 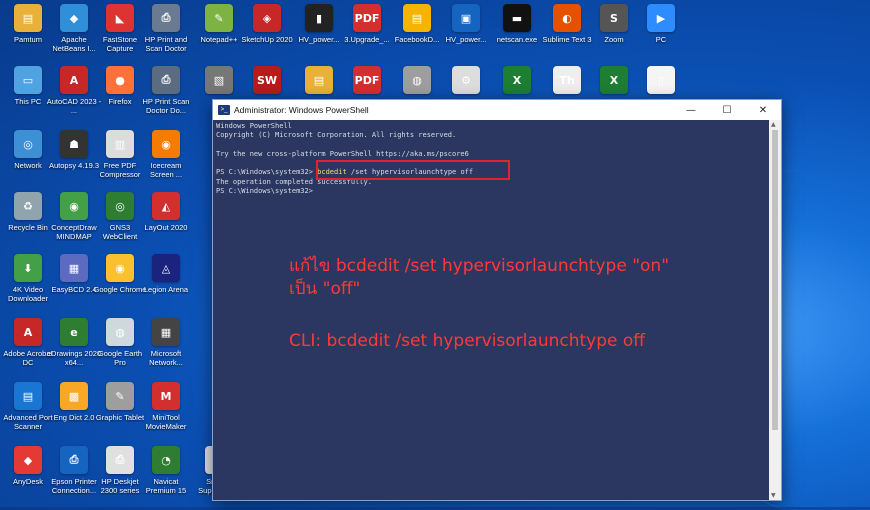 What do you see at coordinates (120, 18) in the screenshot?
I see `app-icon: ◣` at bounding box center [120, 18].